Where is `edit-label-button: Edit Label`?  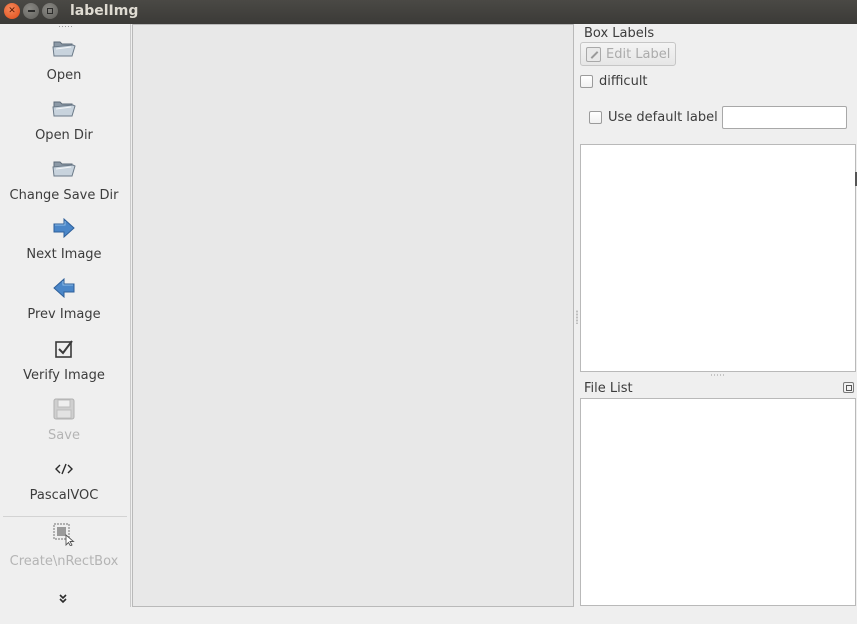 edit-label-button: Edit Label is located at coordinates (628, 54).